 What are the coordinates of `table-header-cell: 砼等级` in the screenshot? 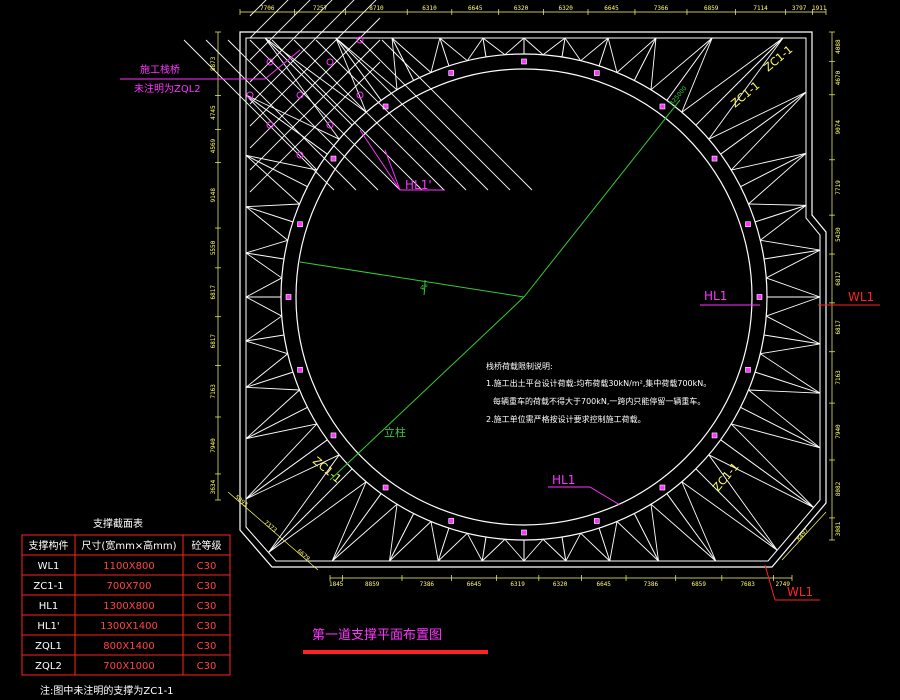 It's located at (207, 545).